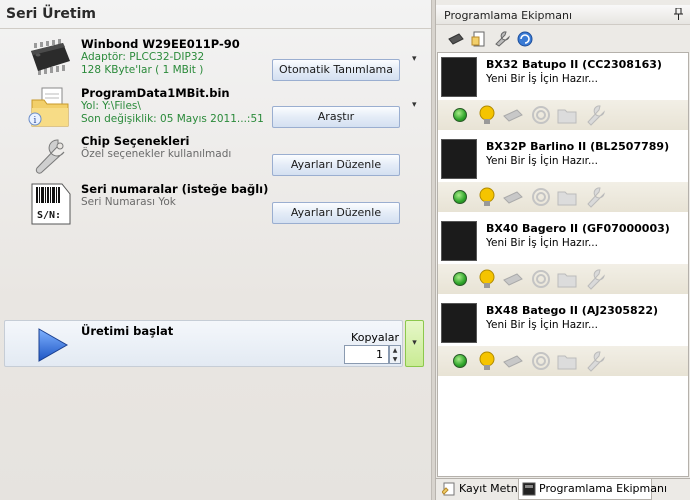  What do you see at coordinates (156, 154) in the screenshot?
I see `chip-options-desc: Özel seçenekler kullanılmadı` at bounding box center [156, 154].